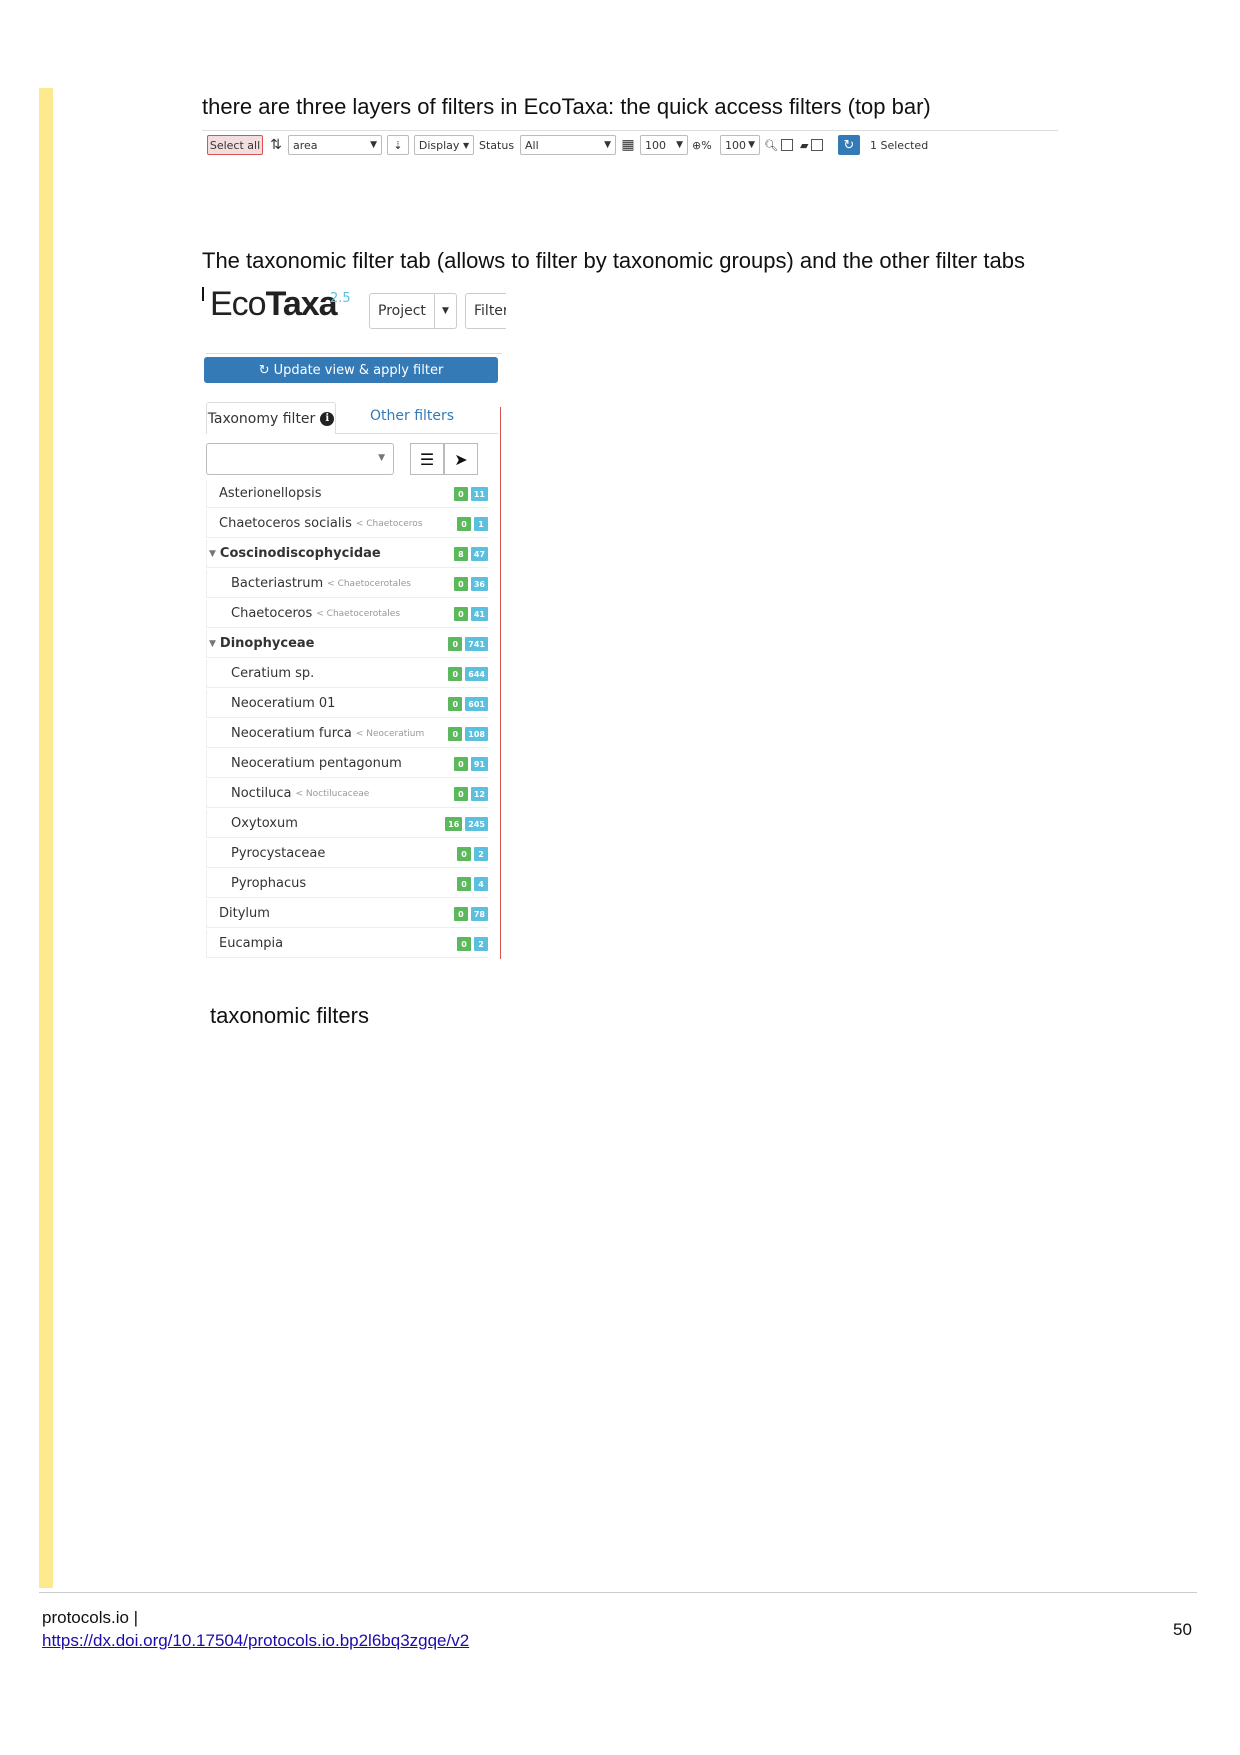  What do you see at coordinates (461, 459) in the screenshot?
I see `tags-button: ➤` at bounding box center [461, 459].